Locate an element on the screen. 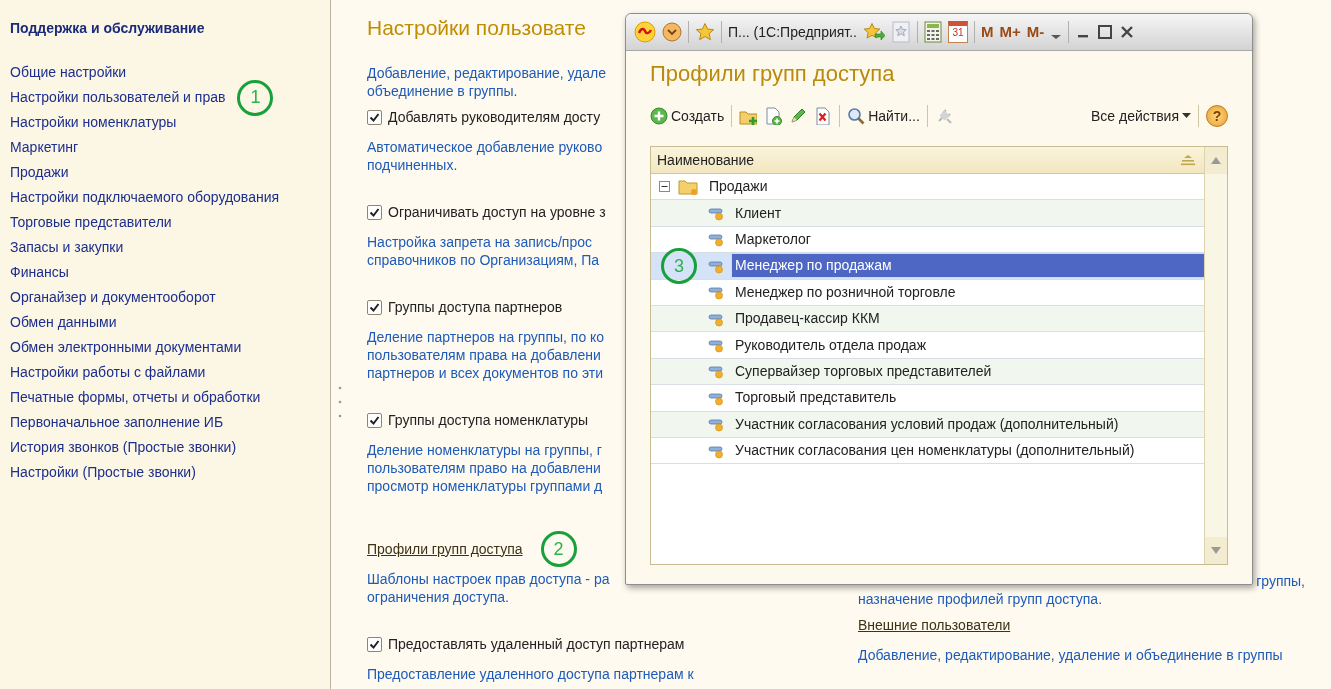 This screenshot has width=1331, height=689. checkbox-label: Добавлять руководителям досту is located at coordinates (494, 117).